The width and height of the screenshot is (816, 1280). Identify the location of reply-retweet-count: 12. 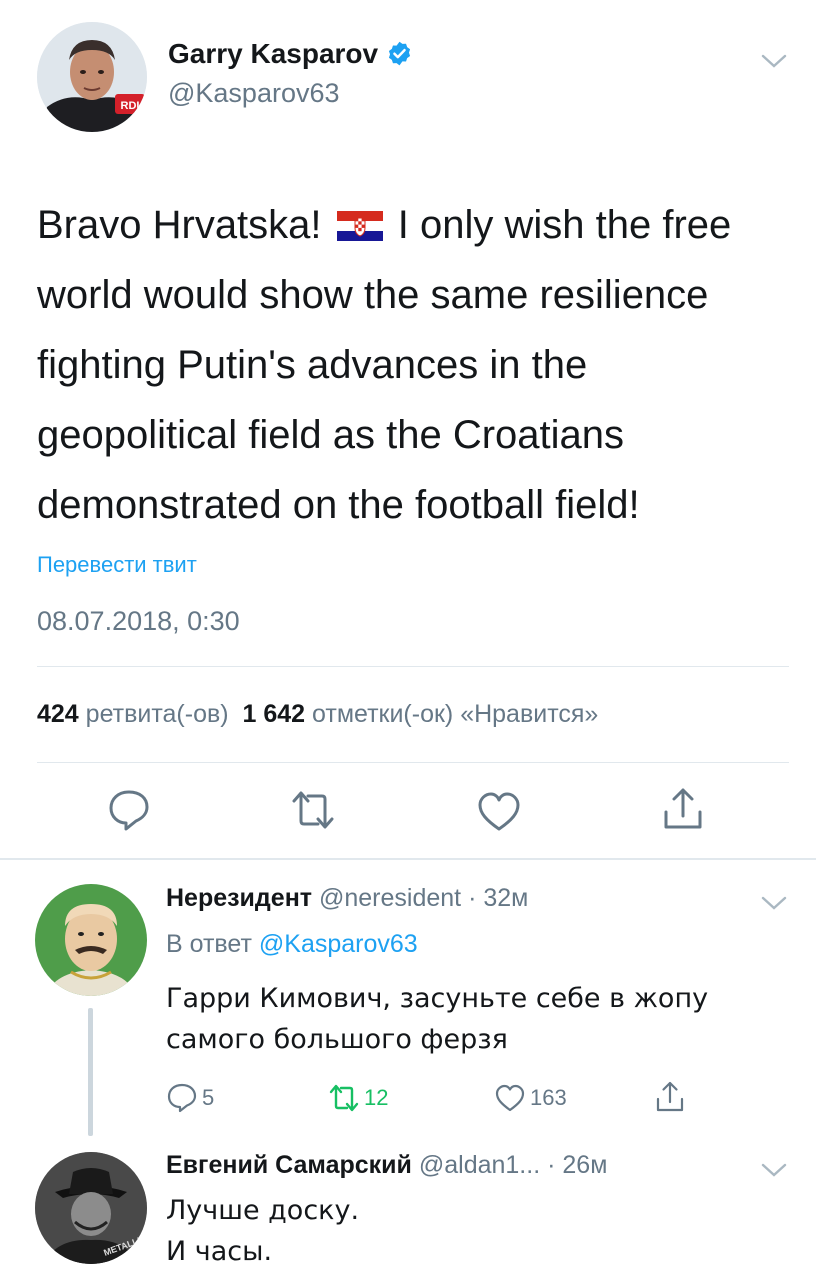
(376, 1097).